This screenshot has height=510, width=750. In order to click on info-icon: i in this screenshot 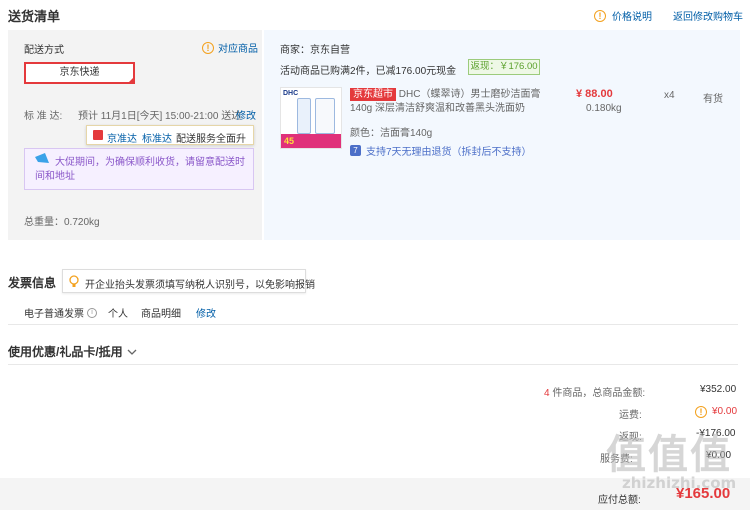, I will do `click(92, 312)`.